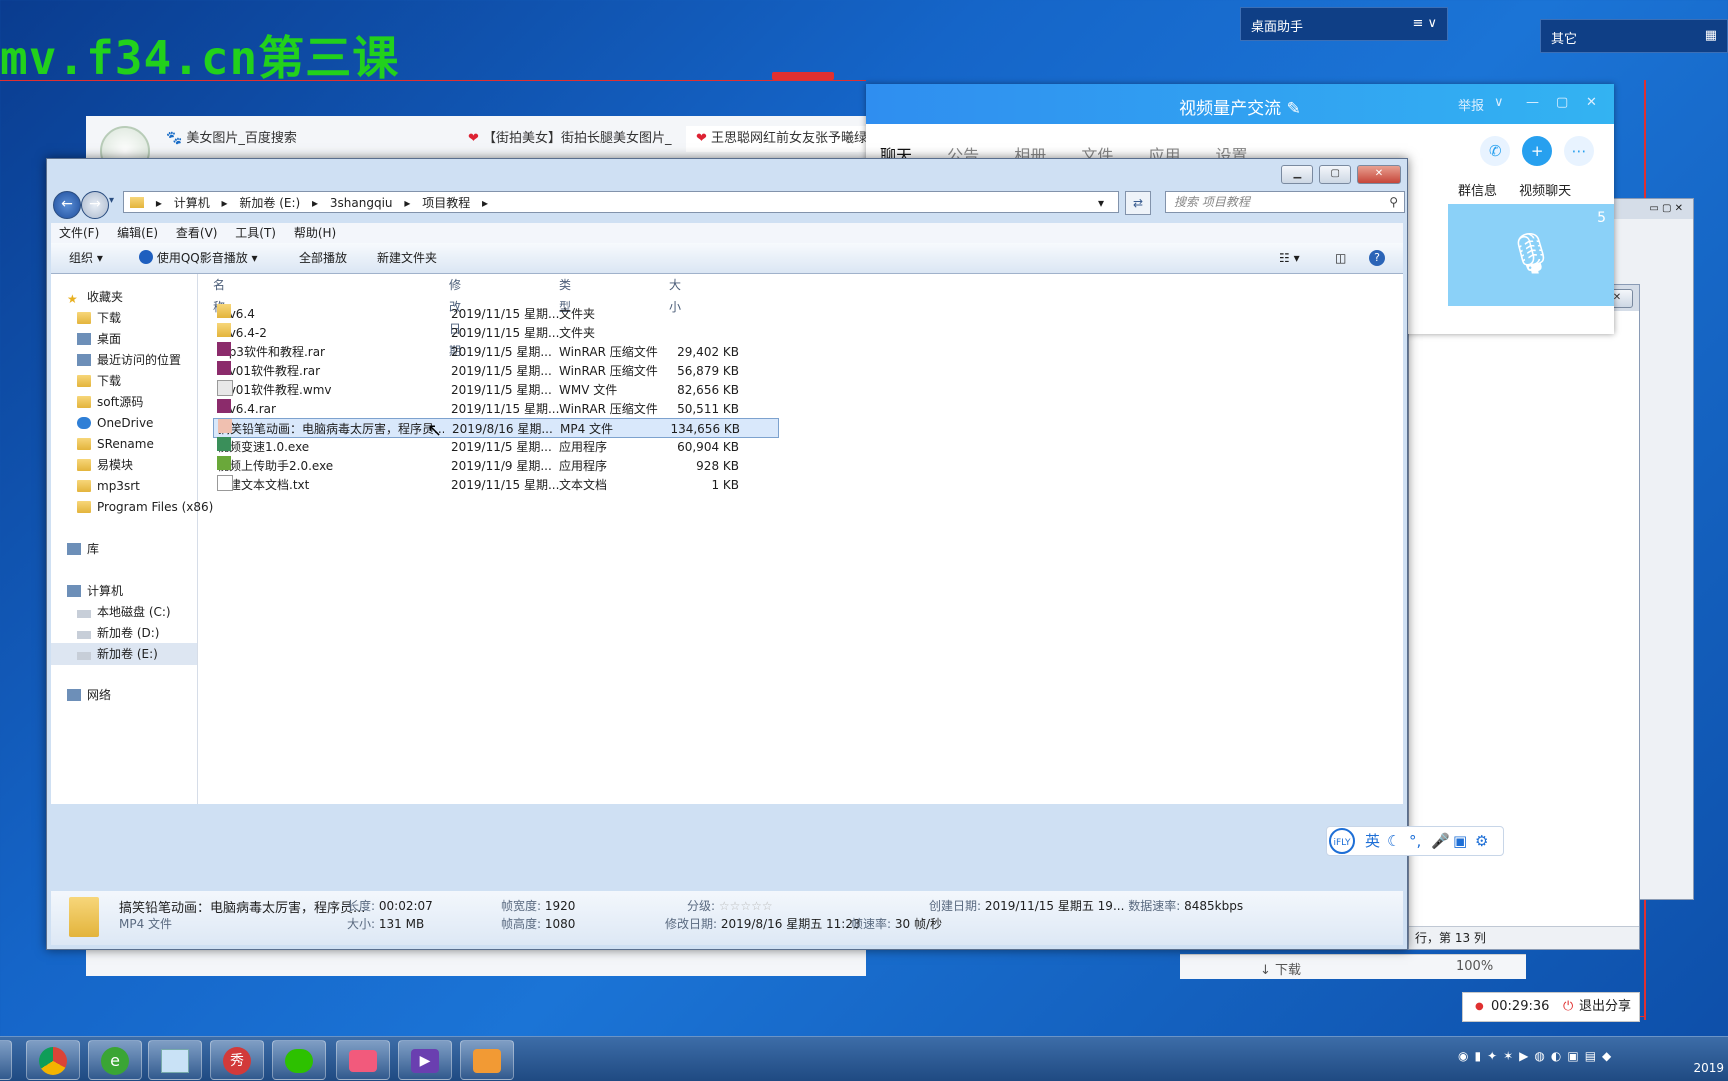  What do you see at coordinates (1101, 203) in the screenshot?
I see `chevron-down-icon: ▾` at bounding box center [1101, 203].